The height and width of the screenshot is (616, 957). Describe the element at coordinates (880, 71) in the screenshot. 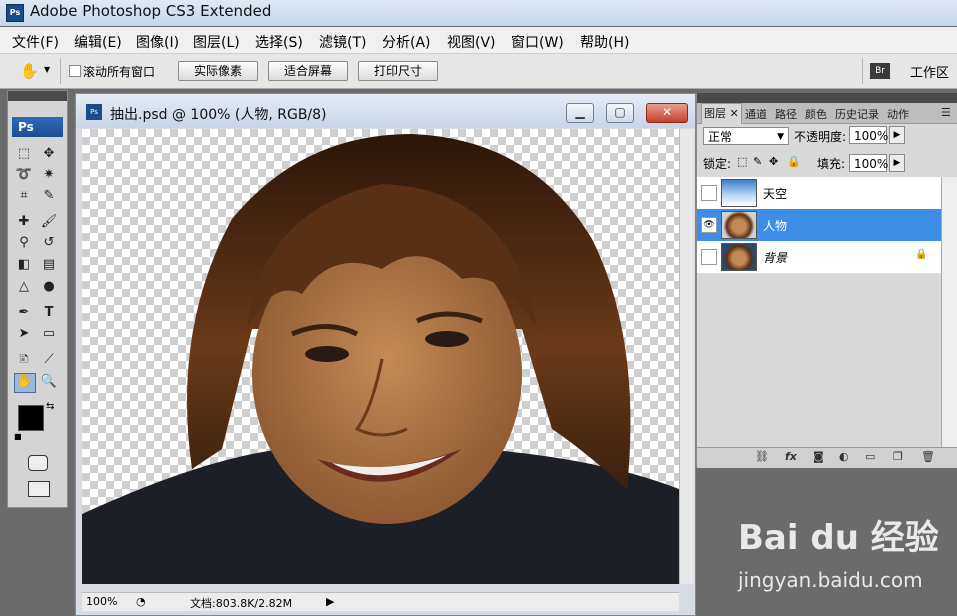

I see `bridge-icon: Br` at that location.